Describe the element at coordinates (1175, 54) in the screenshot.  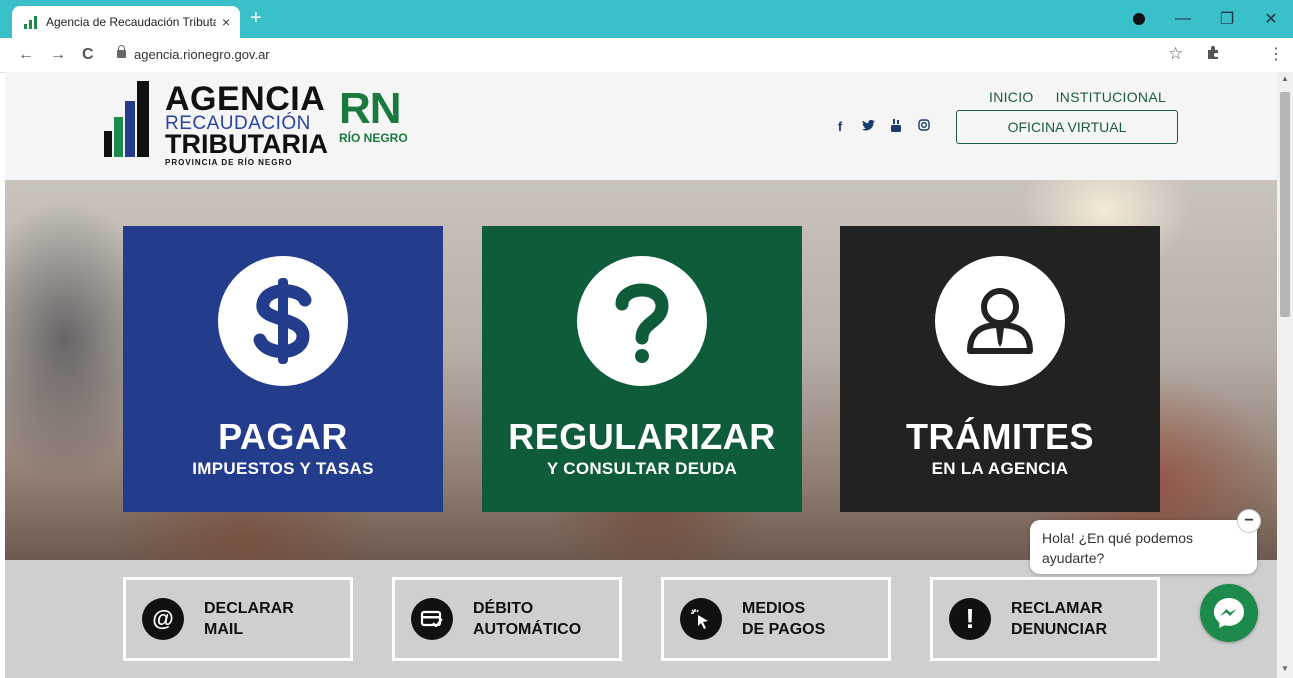
I see `bookmark-star-icon: ☆` at that location.